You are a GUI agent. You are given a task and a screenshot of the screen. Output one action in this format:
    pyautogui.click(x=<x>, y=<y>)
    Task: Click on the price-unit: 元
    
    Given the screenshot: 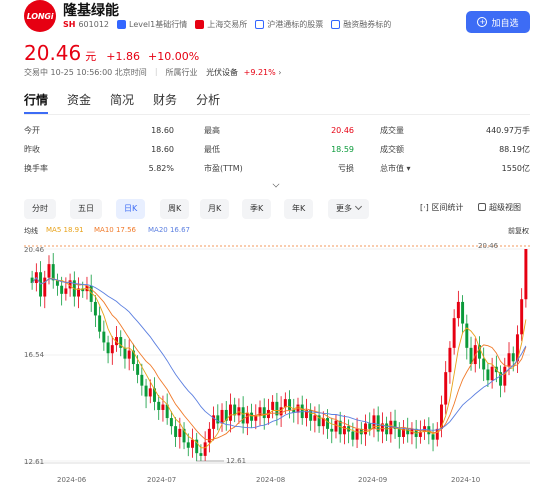 What is the action you would take?
    pyautogui.click(x=91, y=56)
    